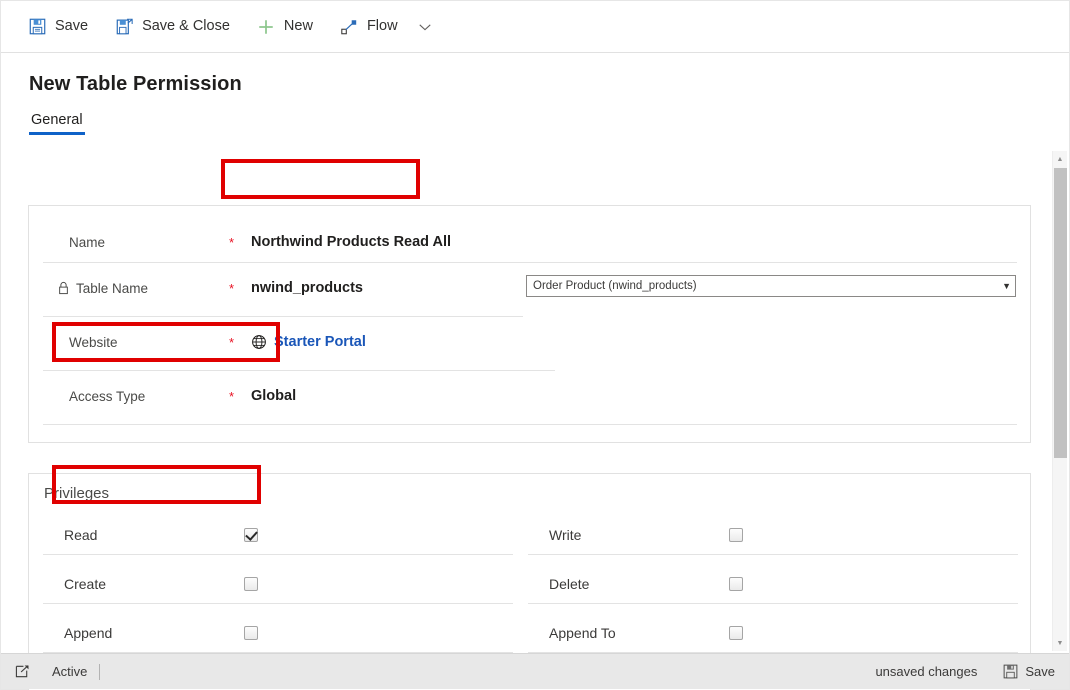  What do you see at coordinates (85, 584) in the screenshot?
I see `privilege-label-create: Create` at bounding box center [85, 584].